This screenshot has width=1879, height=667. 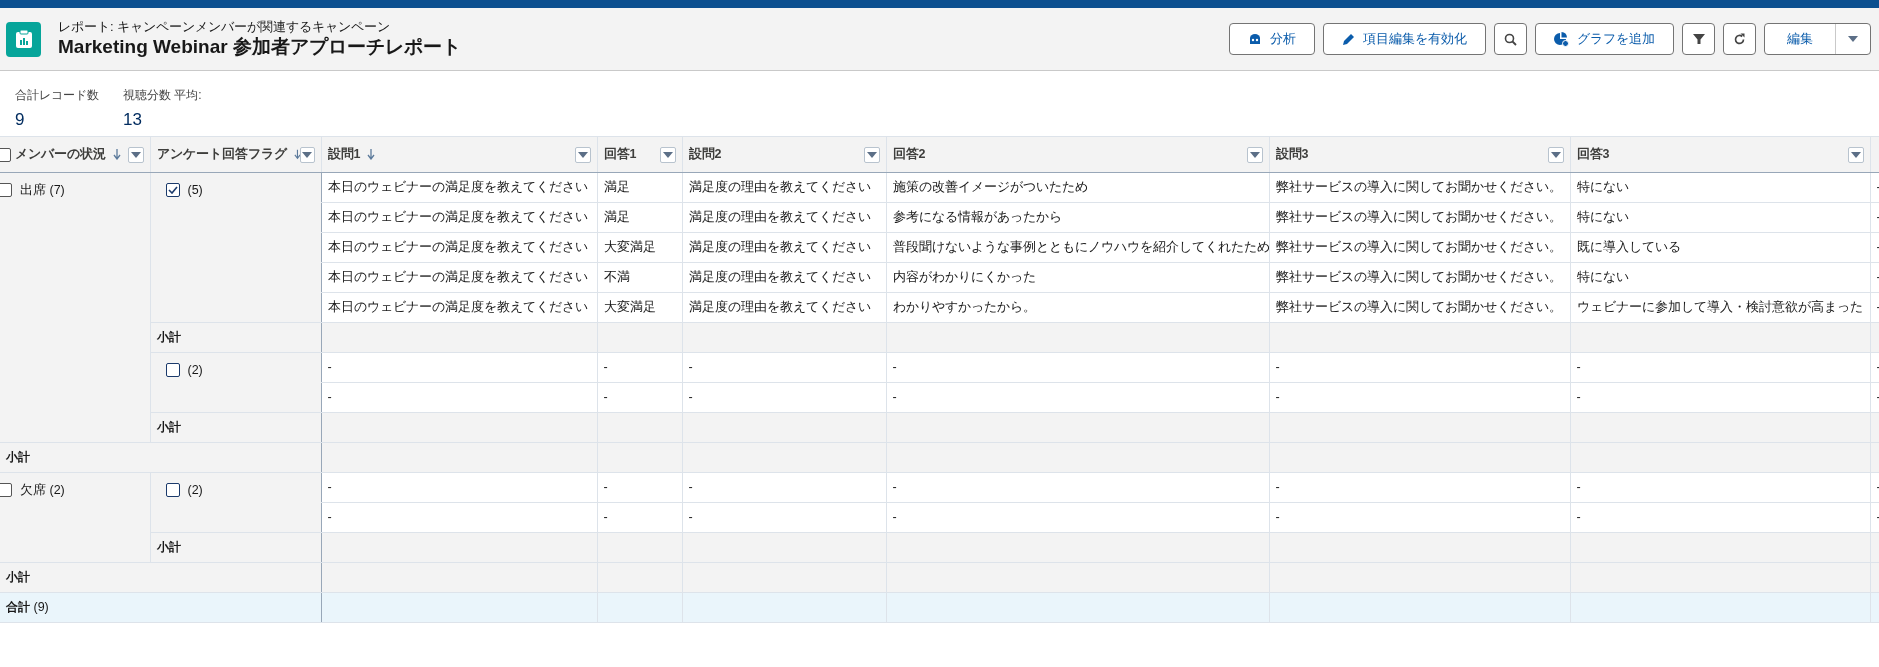 What do you see at coordinates (133, 120) in the screenshot?
I see `stat-value: 13` at bounding box center [133, 120].